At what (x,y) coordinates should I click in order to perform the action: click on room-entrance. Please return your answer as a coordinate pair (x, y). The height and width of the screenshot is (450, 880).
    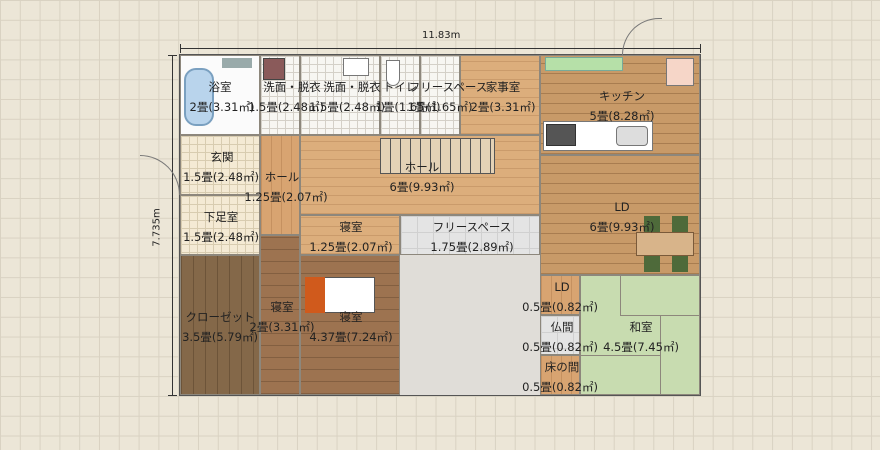
    Looking at the image, I should click on (220, 165).